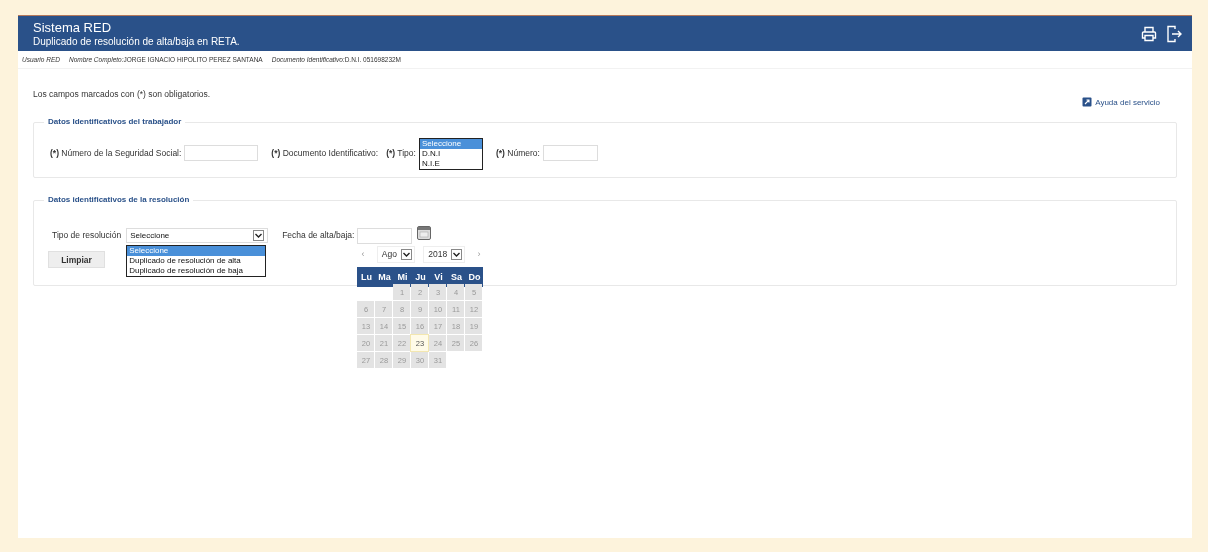 The width and height of the screenshot is (1208, 552). Describe the element at coordinates (87, 235) in the screenshot. I see `field-label: Tipo de resolución` at that location.